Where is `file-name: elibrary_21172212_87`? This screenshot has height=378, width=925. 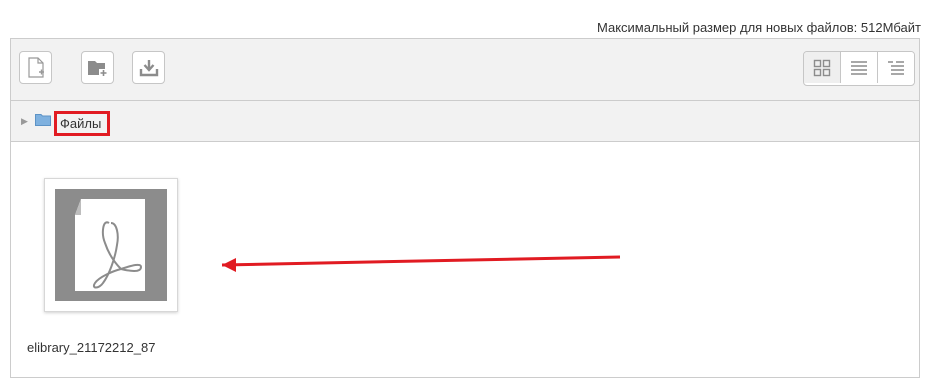
file-name: elibrary_21172212_87 is located at coordinates (91, 347).